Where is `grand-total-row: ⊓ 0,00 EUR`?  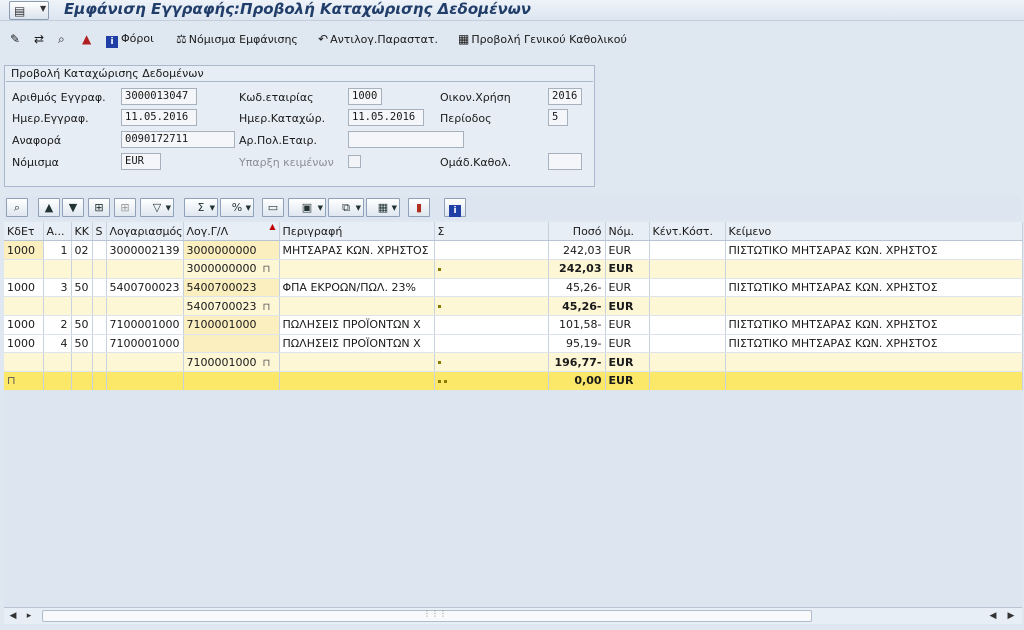 grand-total-row: ⊓ 0,00 EUR is located at coordinates (513, 381).